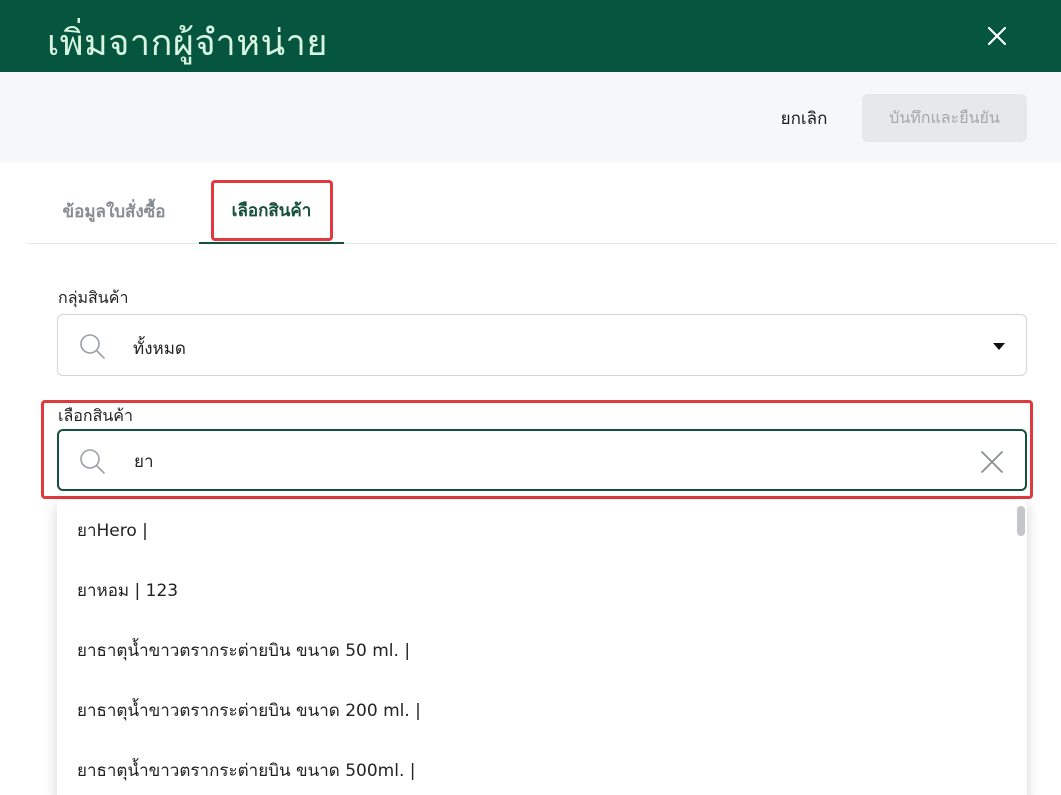 This screenshot has width=1061, height=795. What do you see at coordinates (114, 211) in the screenshot?
I see `tab-order-info: ข้อมูลใบสั่งซื้อ` at bounding box center [114, 211].